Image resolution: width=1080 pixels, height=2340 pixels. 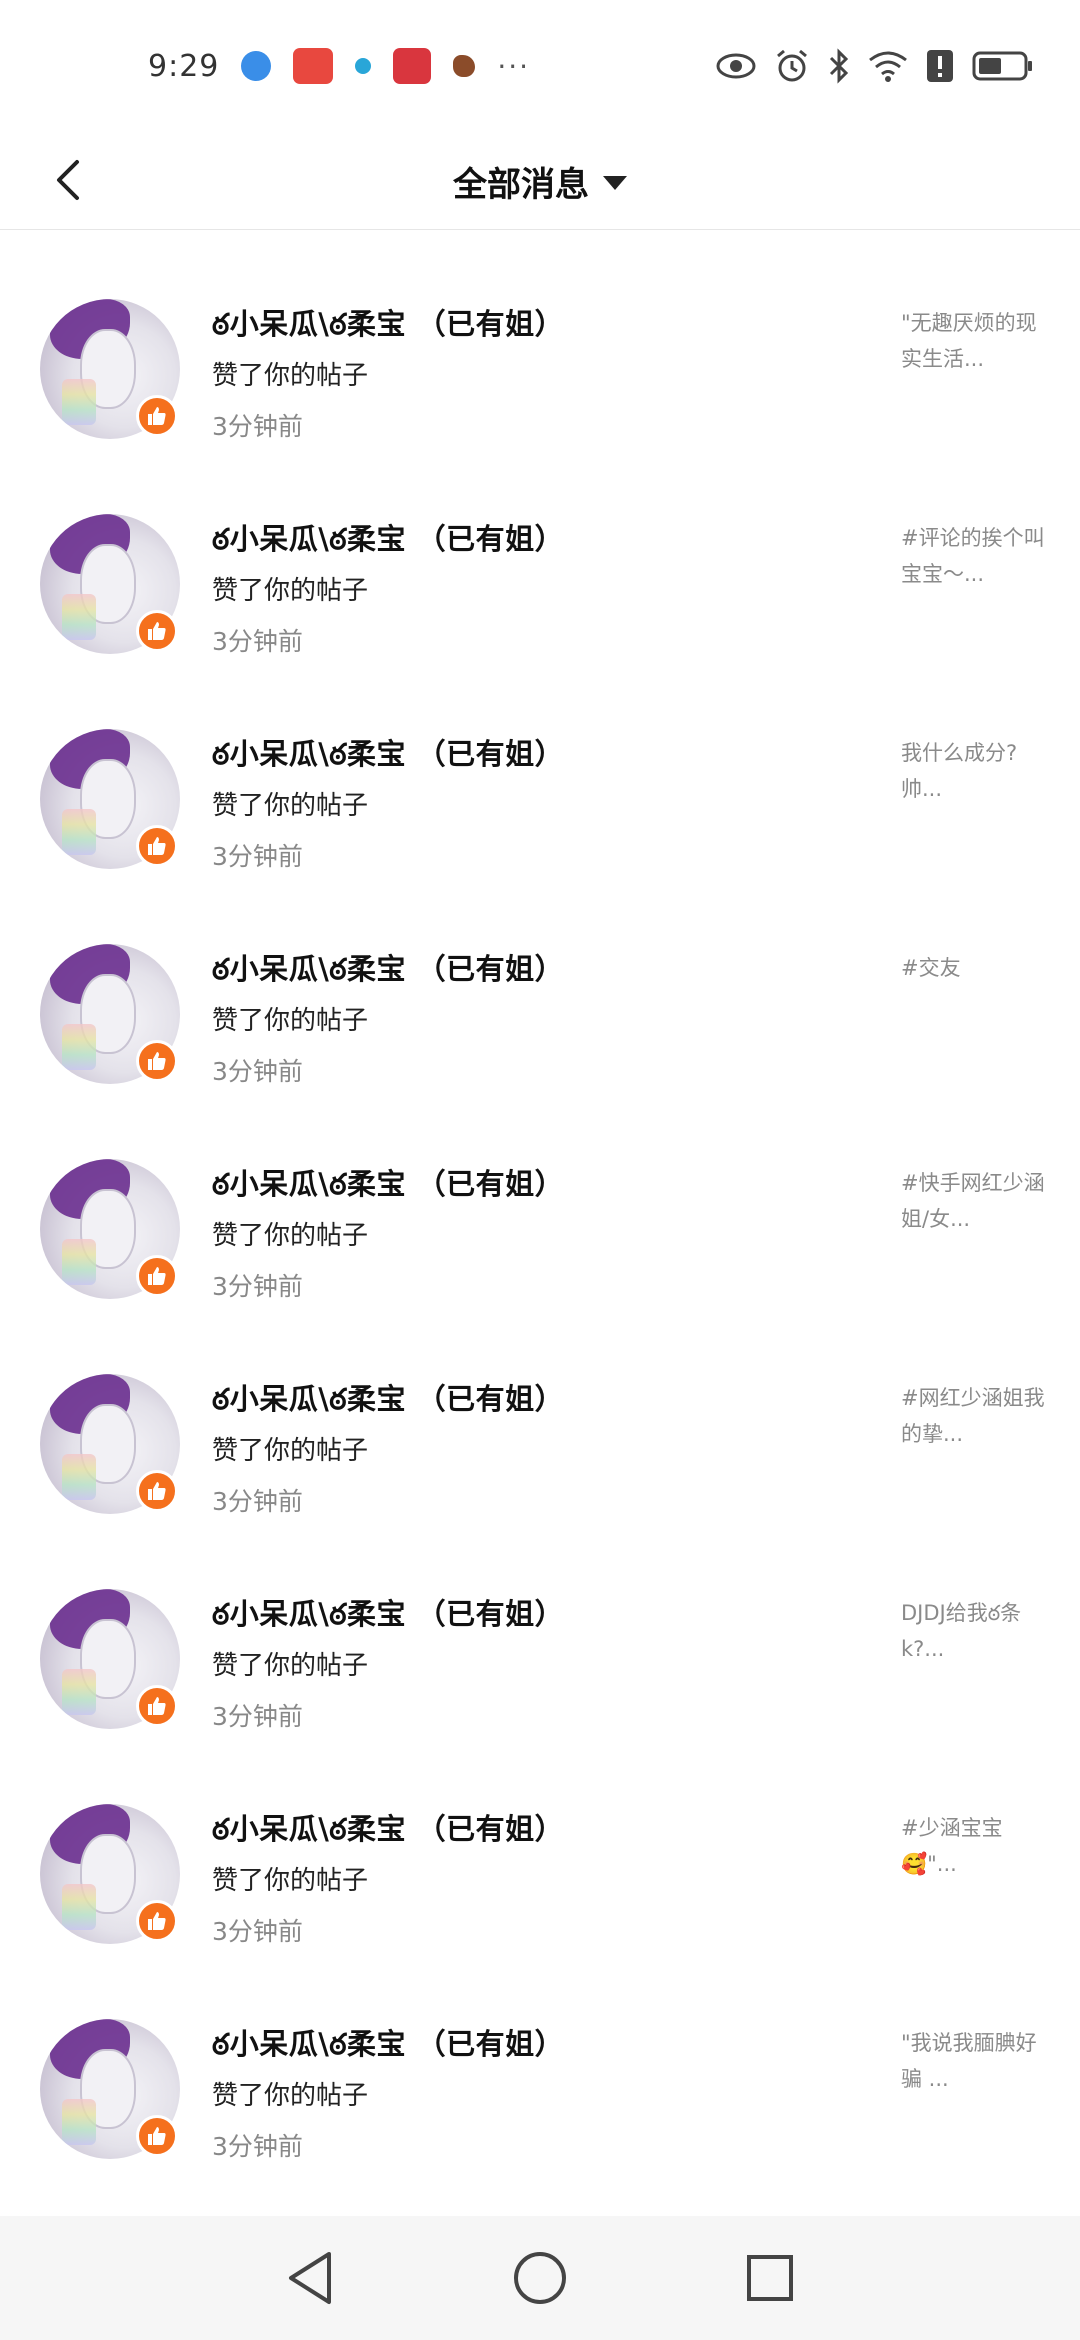 I want to click on post-preview: #交友, so click(x=976, y=968).